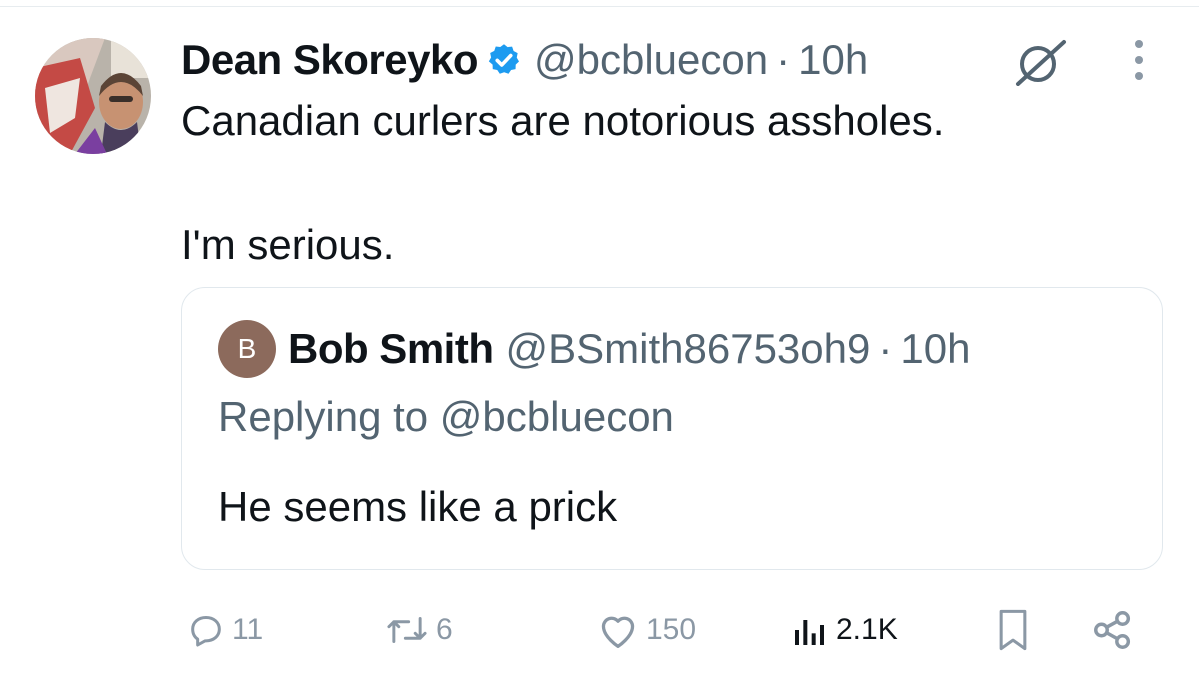  What do you see at coordinates (224, 630) in the screenshot?
I see `reply-button: 11` at bounding box center [224, 630].